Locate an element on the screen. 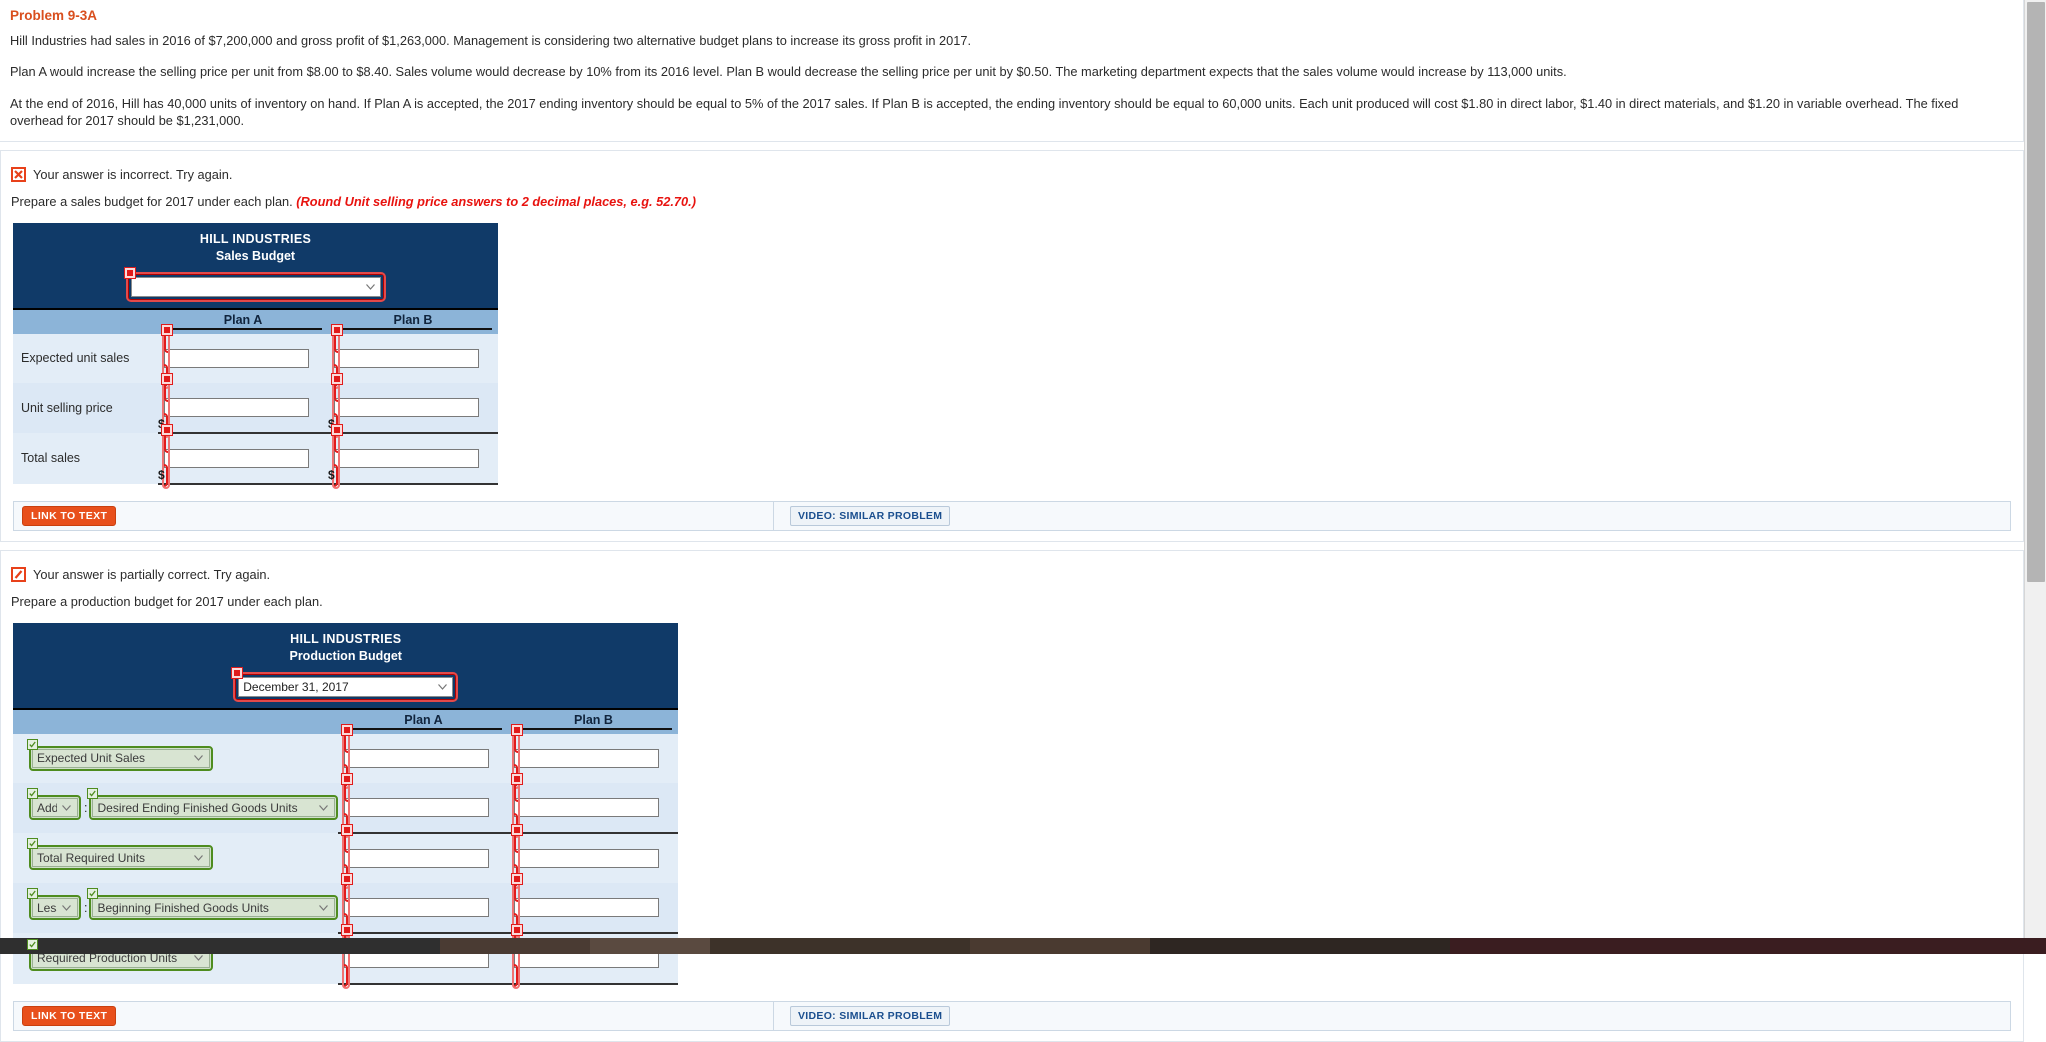  table-row: Expected unit sales is located at coordinates (255, 355).